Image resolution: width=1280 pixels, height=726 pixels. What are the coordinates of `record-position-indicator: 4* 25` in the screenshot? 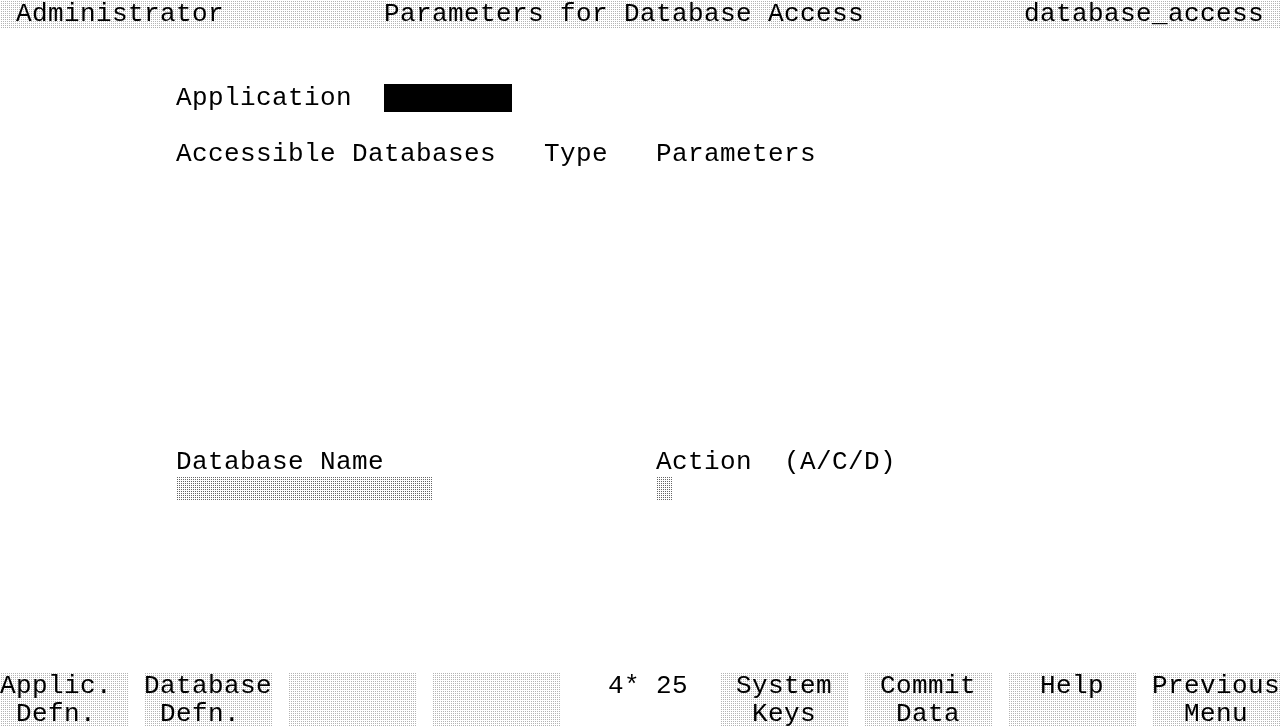 It's located at (648, 686).